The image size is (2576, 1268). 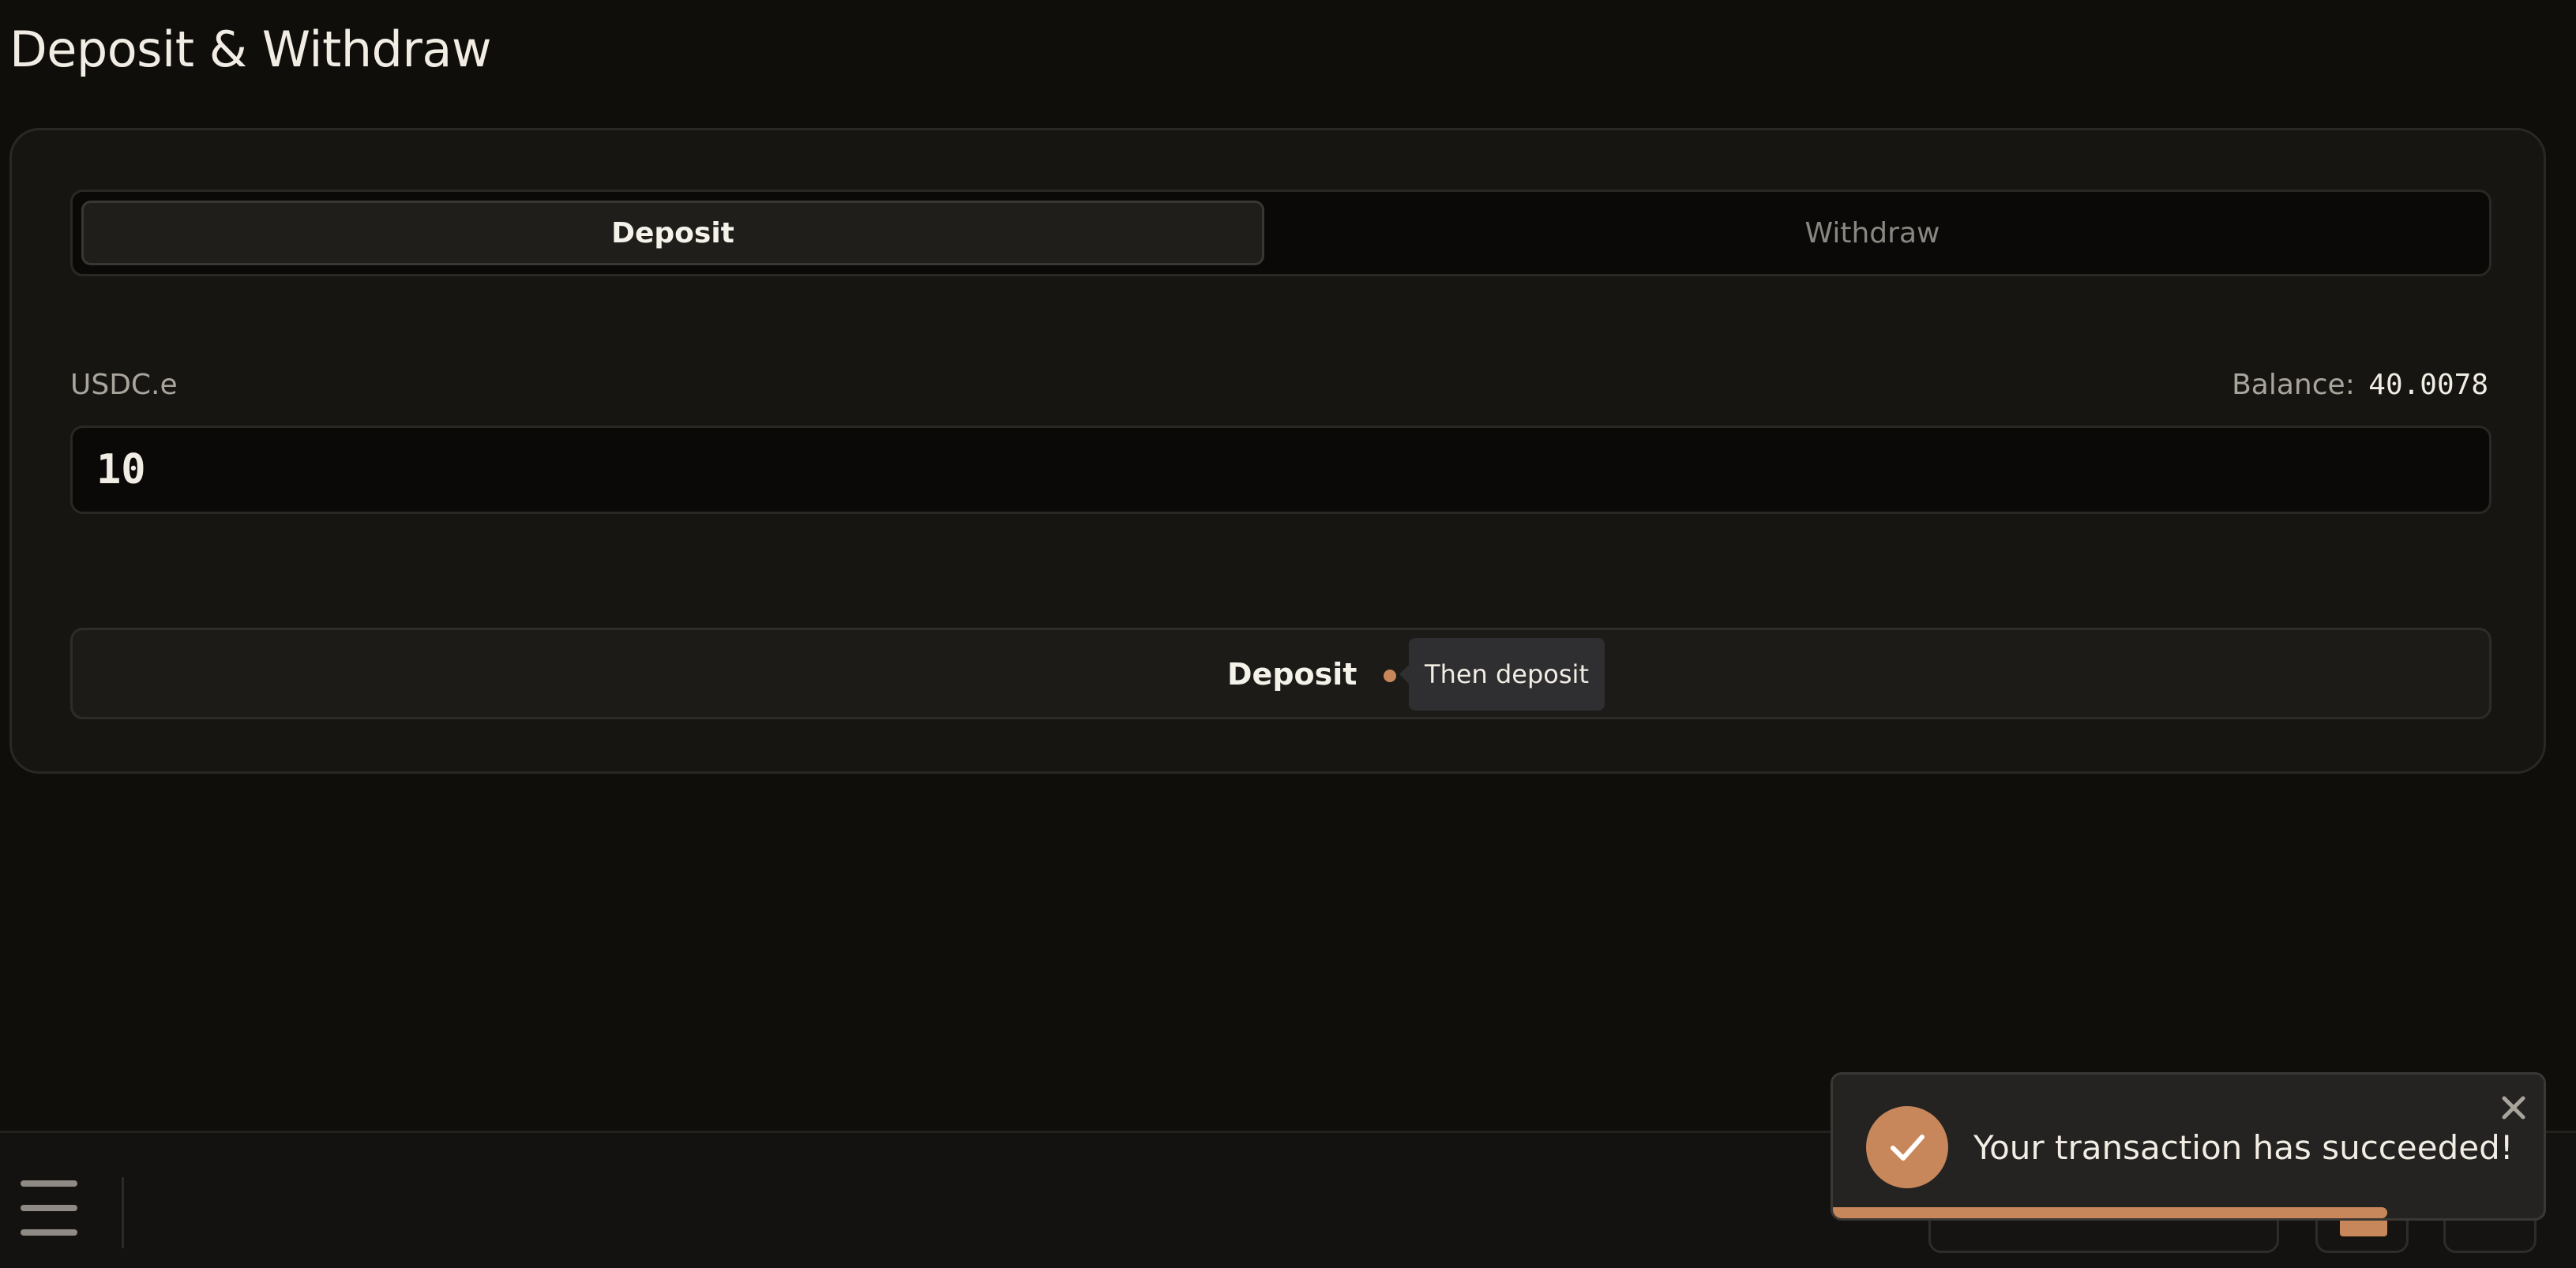 What do you see at coordinates (1281, 470) in the screenshot?
I see `amount-input` at bounding box center [1281, 470].